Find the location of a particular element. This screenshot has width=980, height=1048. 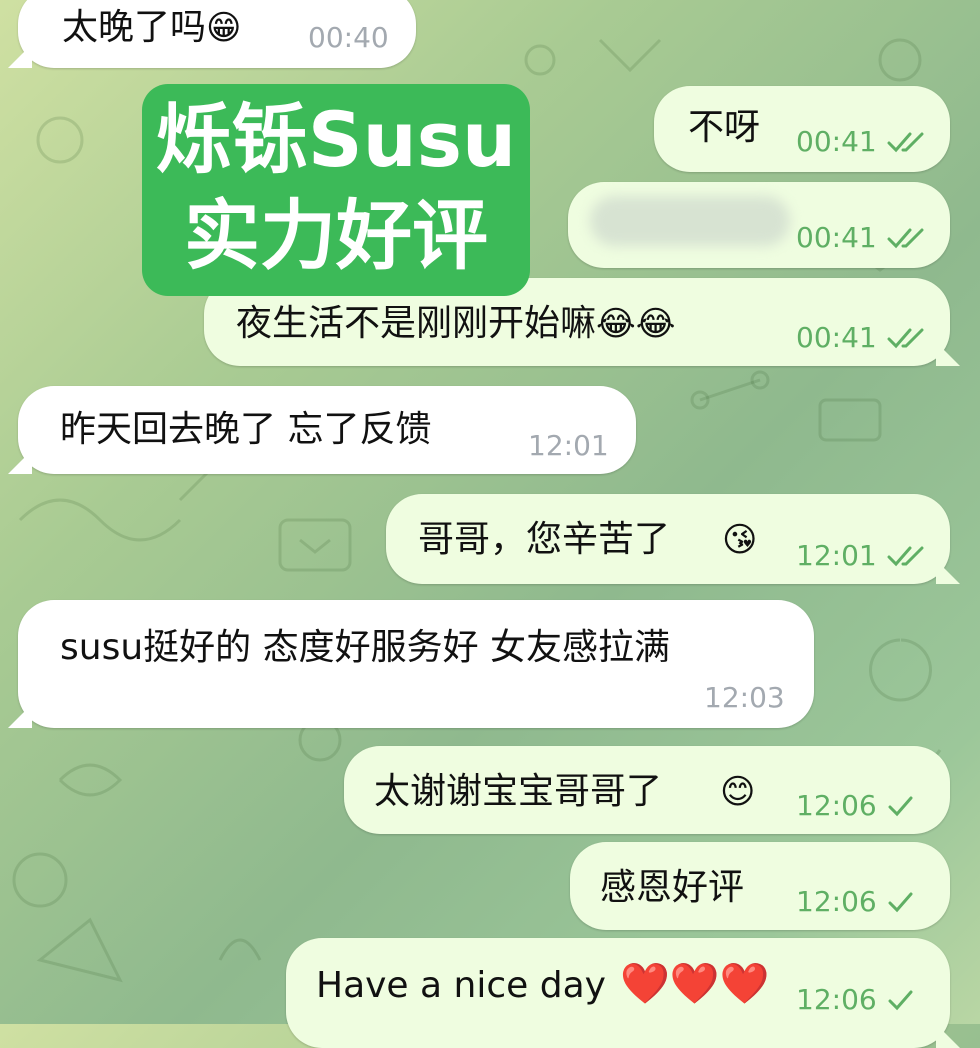

message-bubble-outgoing: 感恩好评 12:06 is located at coordinates (760, 886).